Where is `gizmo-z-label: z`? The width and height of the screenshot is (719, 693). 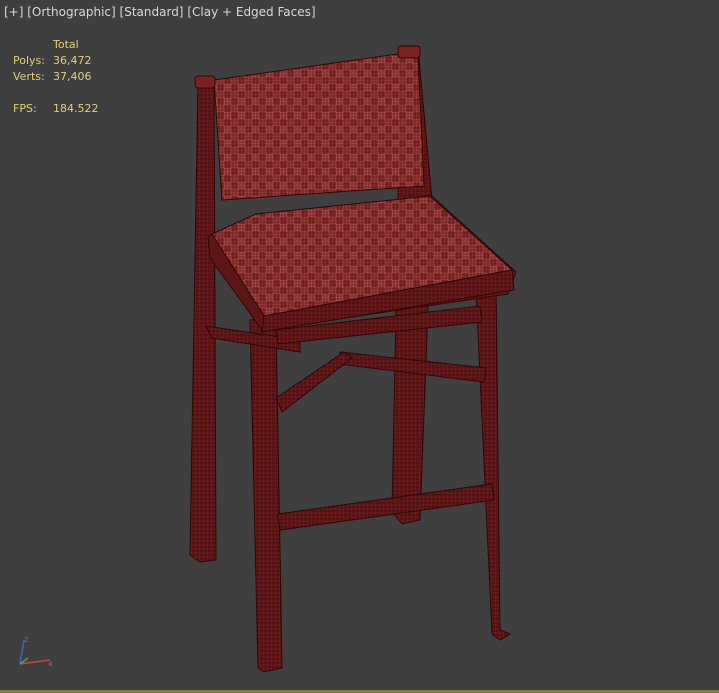
gizmo-z-label: z is located at coordinates (26, 639).